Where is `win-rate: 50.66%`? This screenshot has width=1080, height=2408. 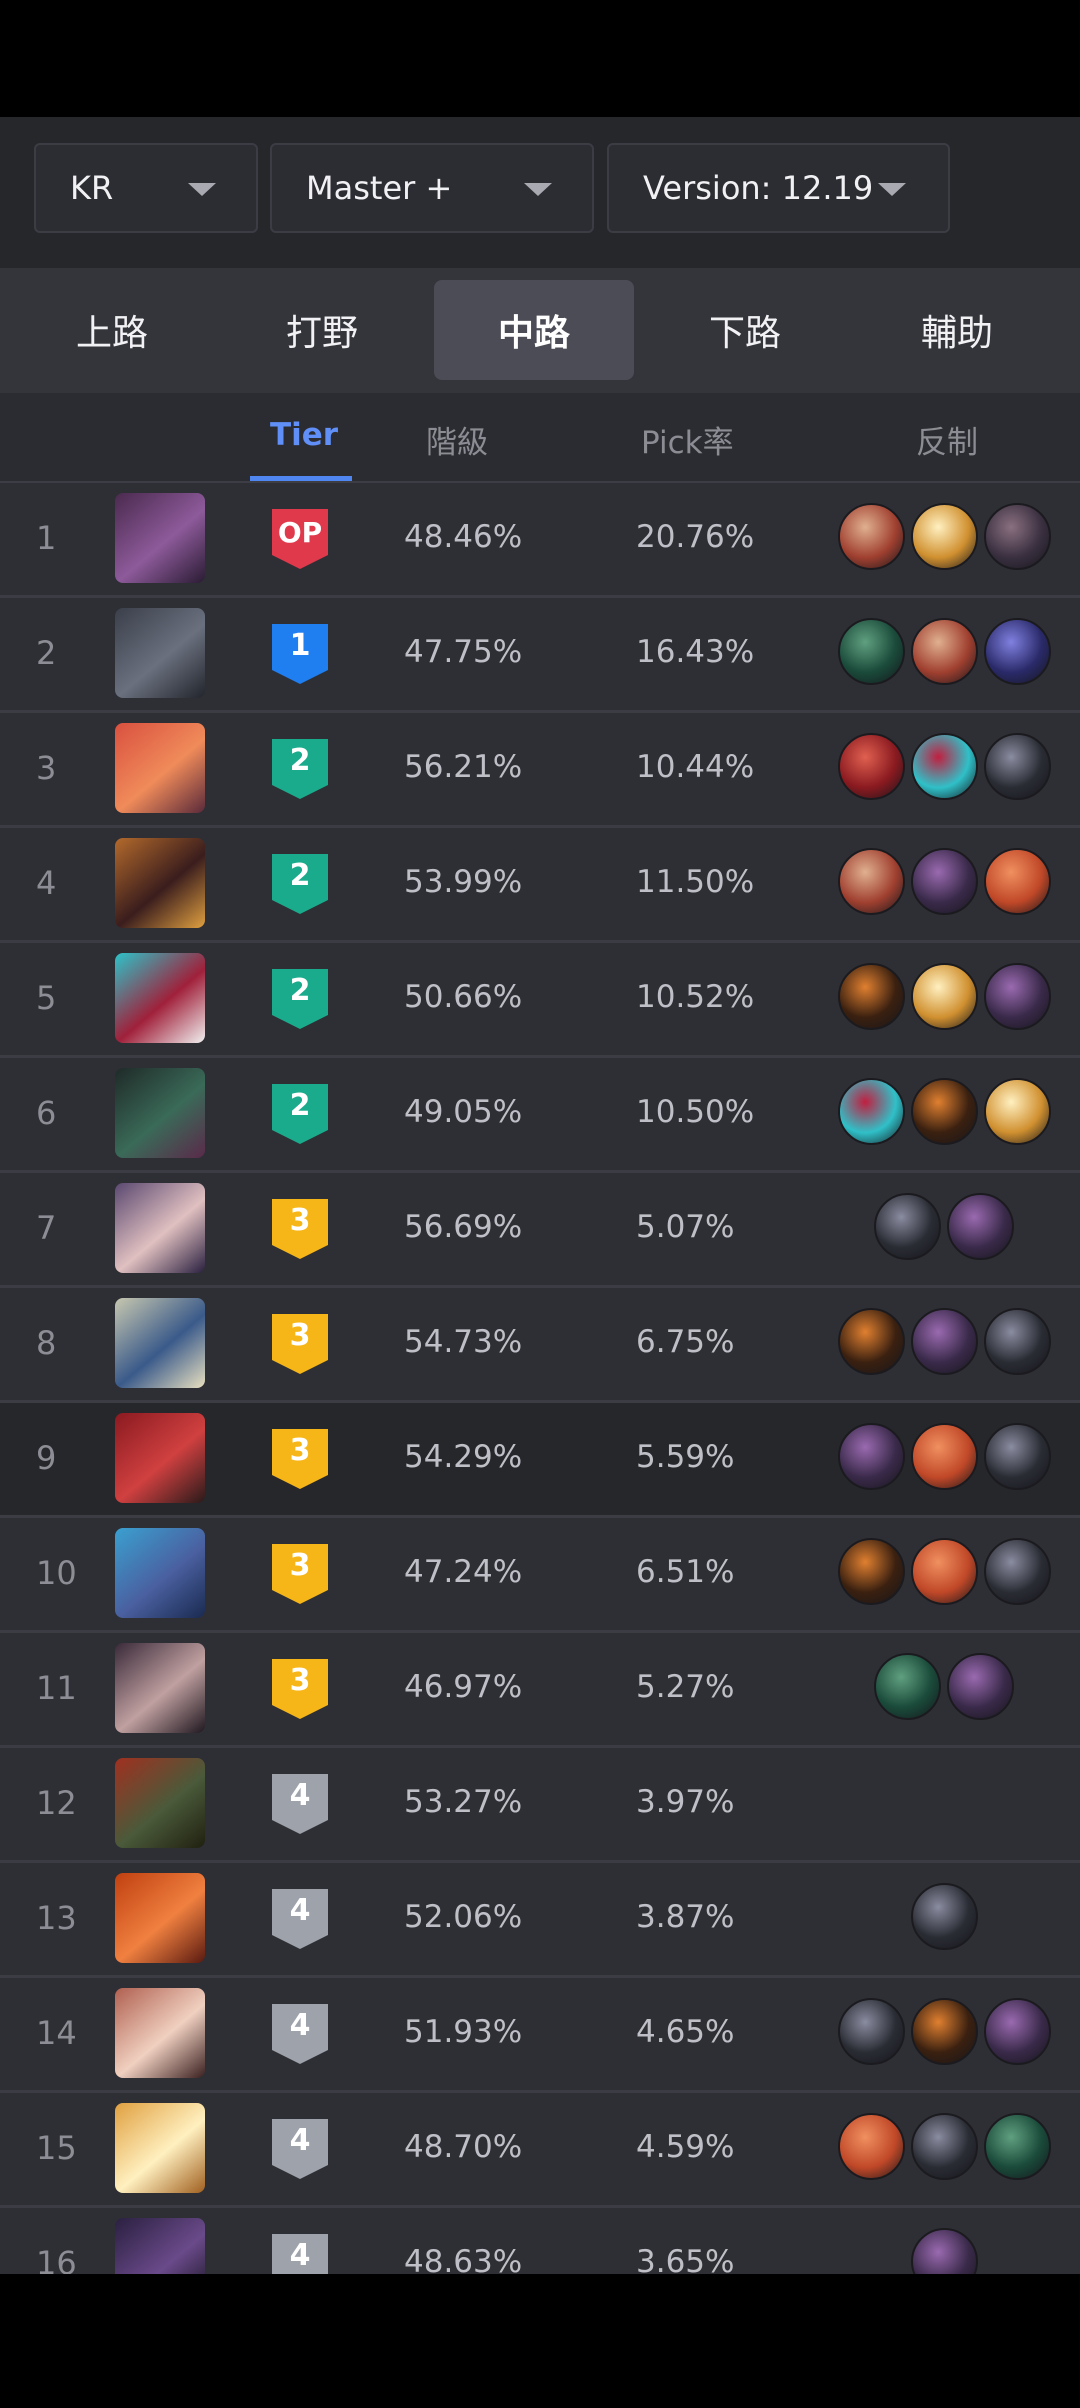 win-rate: 50.66% is located at coordinates (463, 997).